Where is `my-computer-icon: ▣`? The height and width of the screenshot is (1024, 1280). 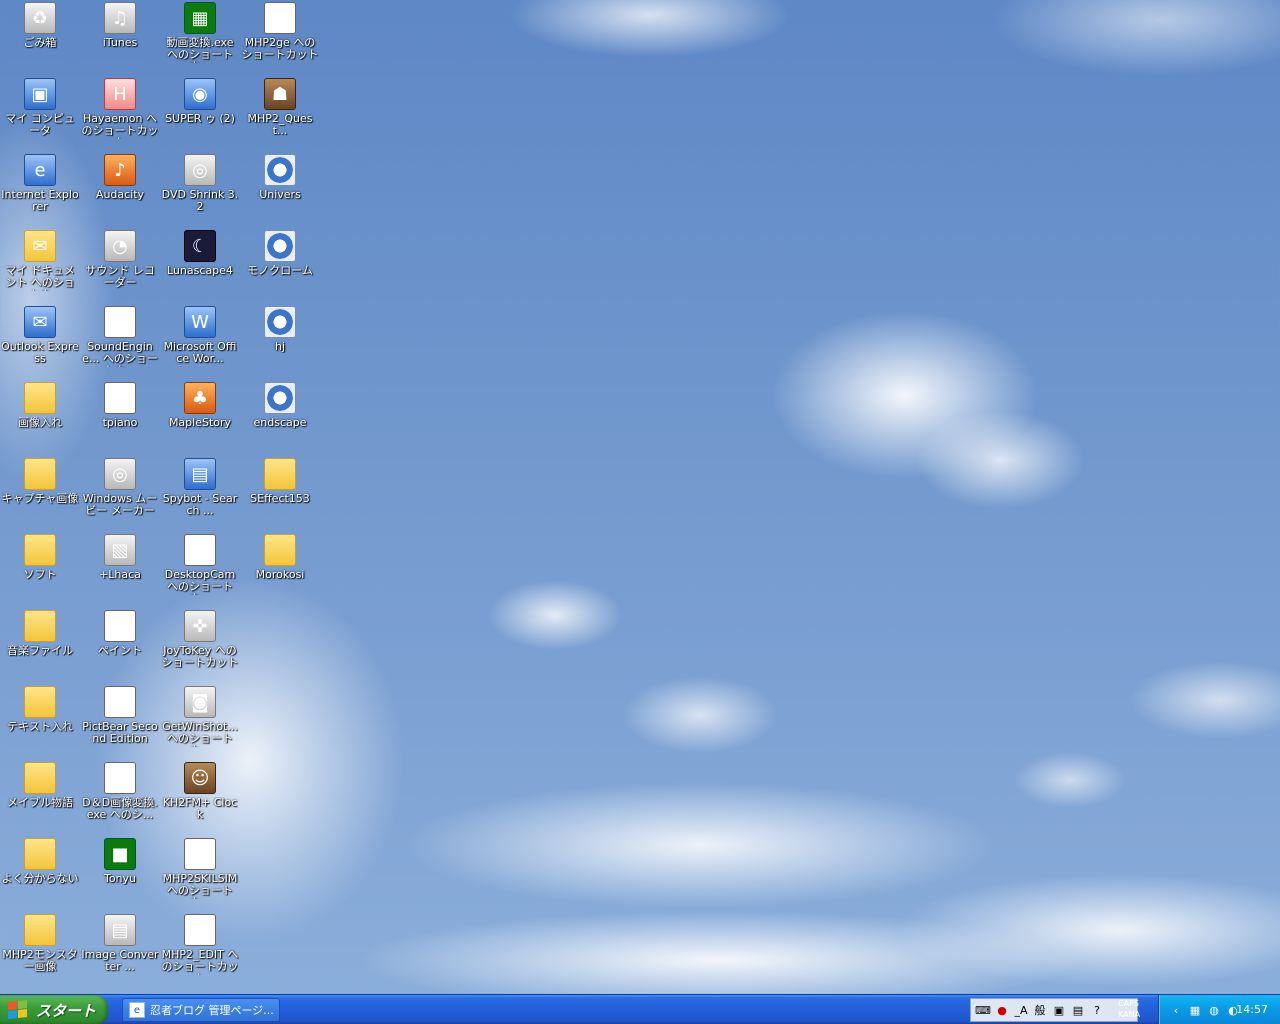
my-computer-icon: ▣ is located at coordinates (40, 94).